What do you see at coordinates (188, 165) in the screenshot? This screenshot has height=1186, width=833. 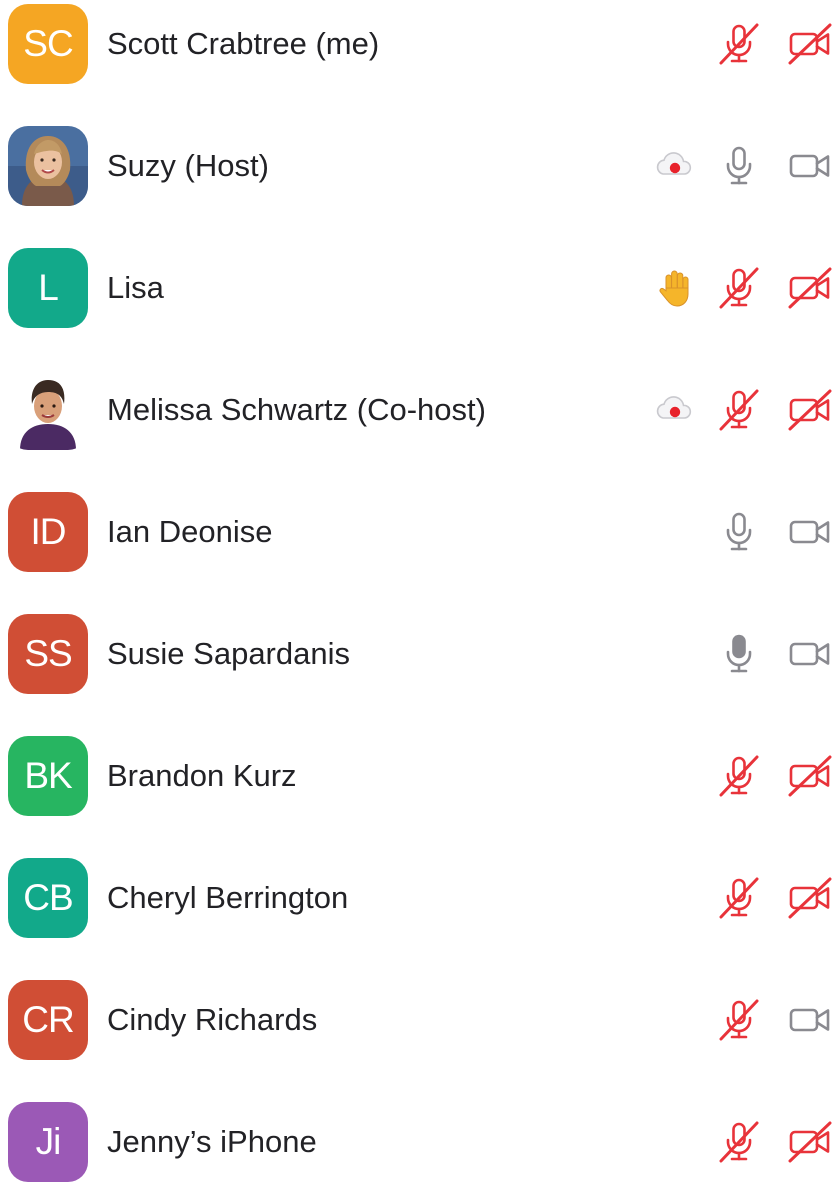 I see `participant-name: Suzy (Host)` at bounding box center [188, 165].